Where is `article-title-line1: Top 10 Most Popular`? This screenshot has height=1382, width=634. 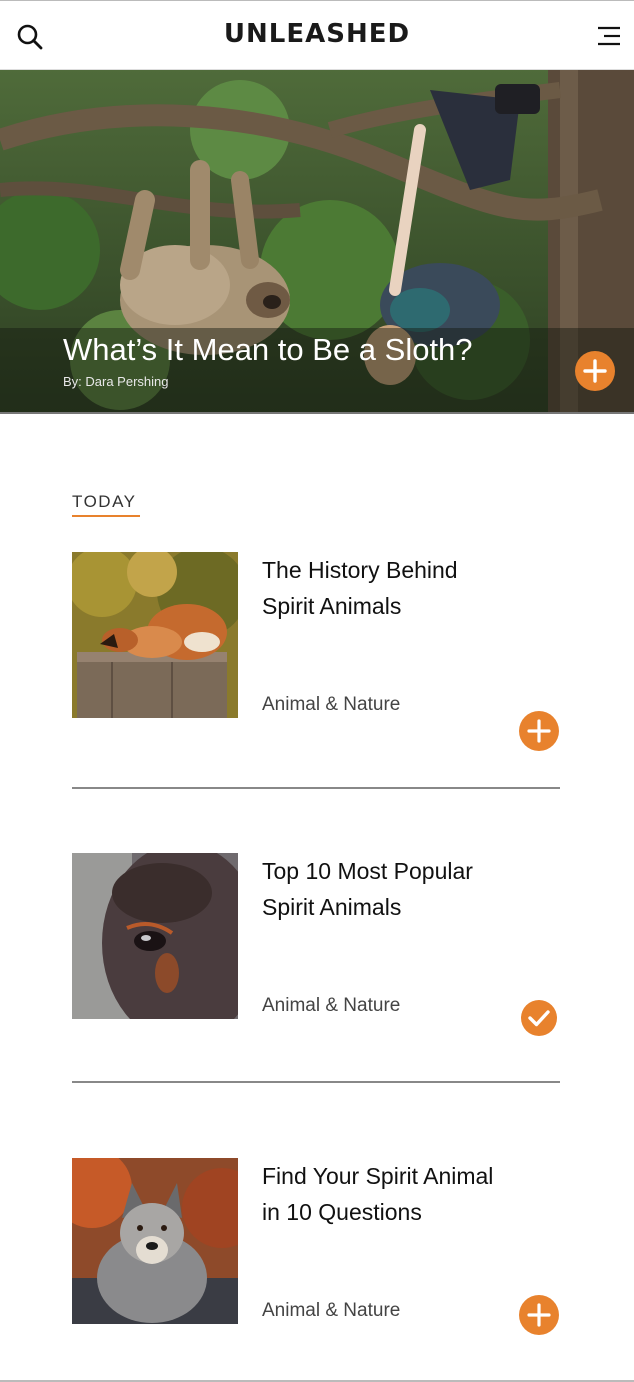 article-title-line1: Top 10 Most Popular is located at coordinates (367, 871).